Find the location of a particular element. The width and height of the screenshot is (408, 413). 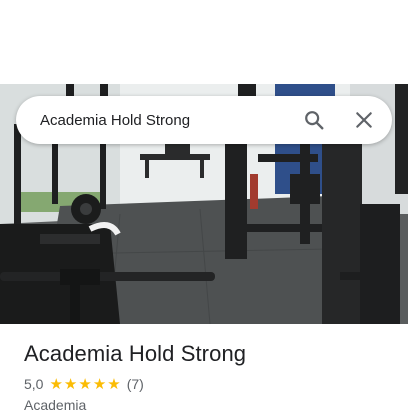

rating-row: 5,0 ★ ★ ★ ★ ★ (7) is located at coordinates (84, 384).